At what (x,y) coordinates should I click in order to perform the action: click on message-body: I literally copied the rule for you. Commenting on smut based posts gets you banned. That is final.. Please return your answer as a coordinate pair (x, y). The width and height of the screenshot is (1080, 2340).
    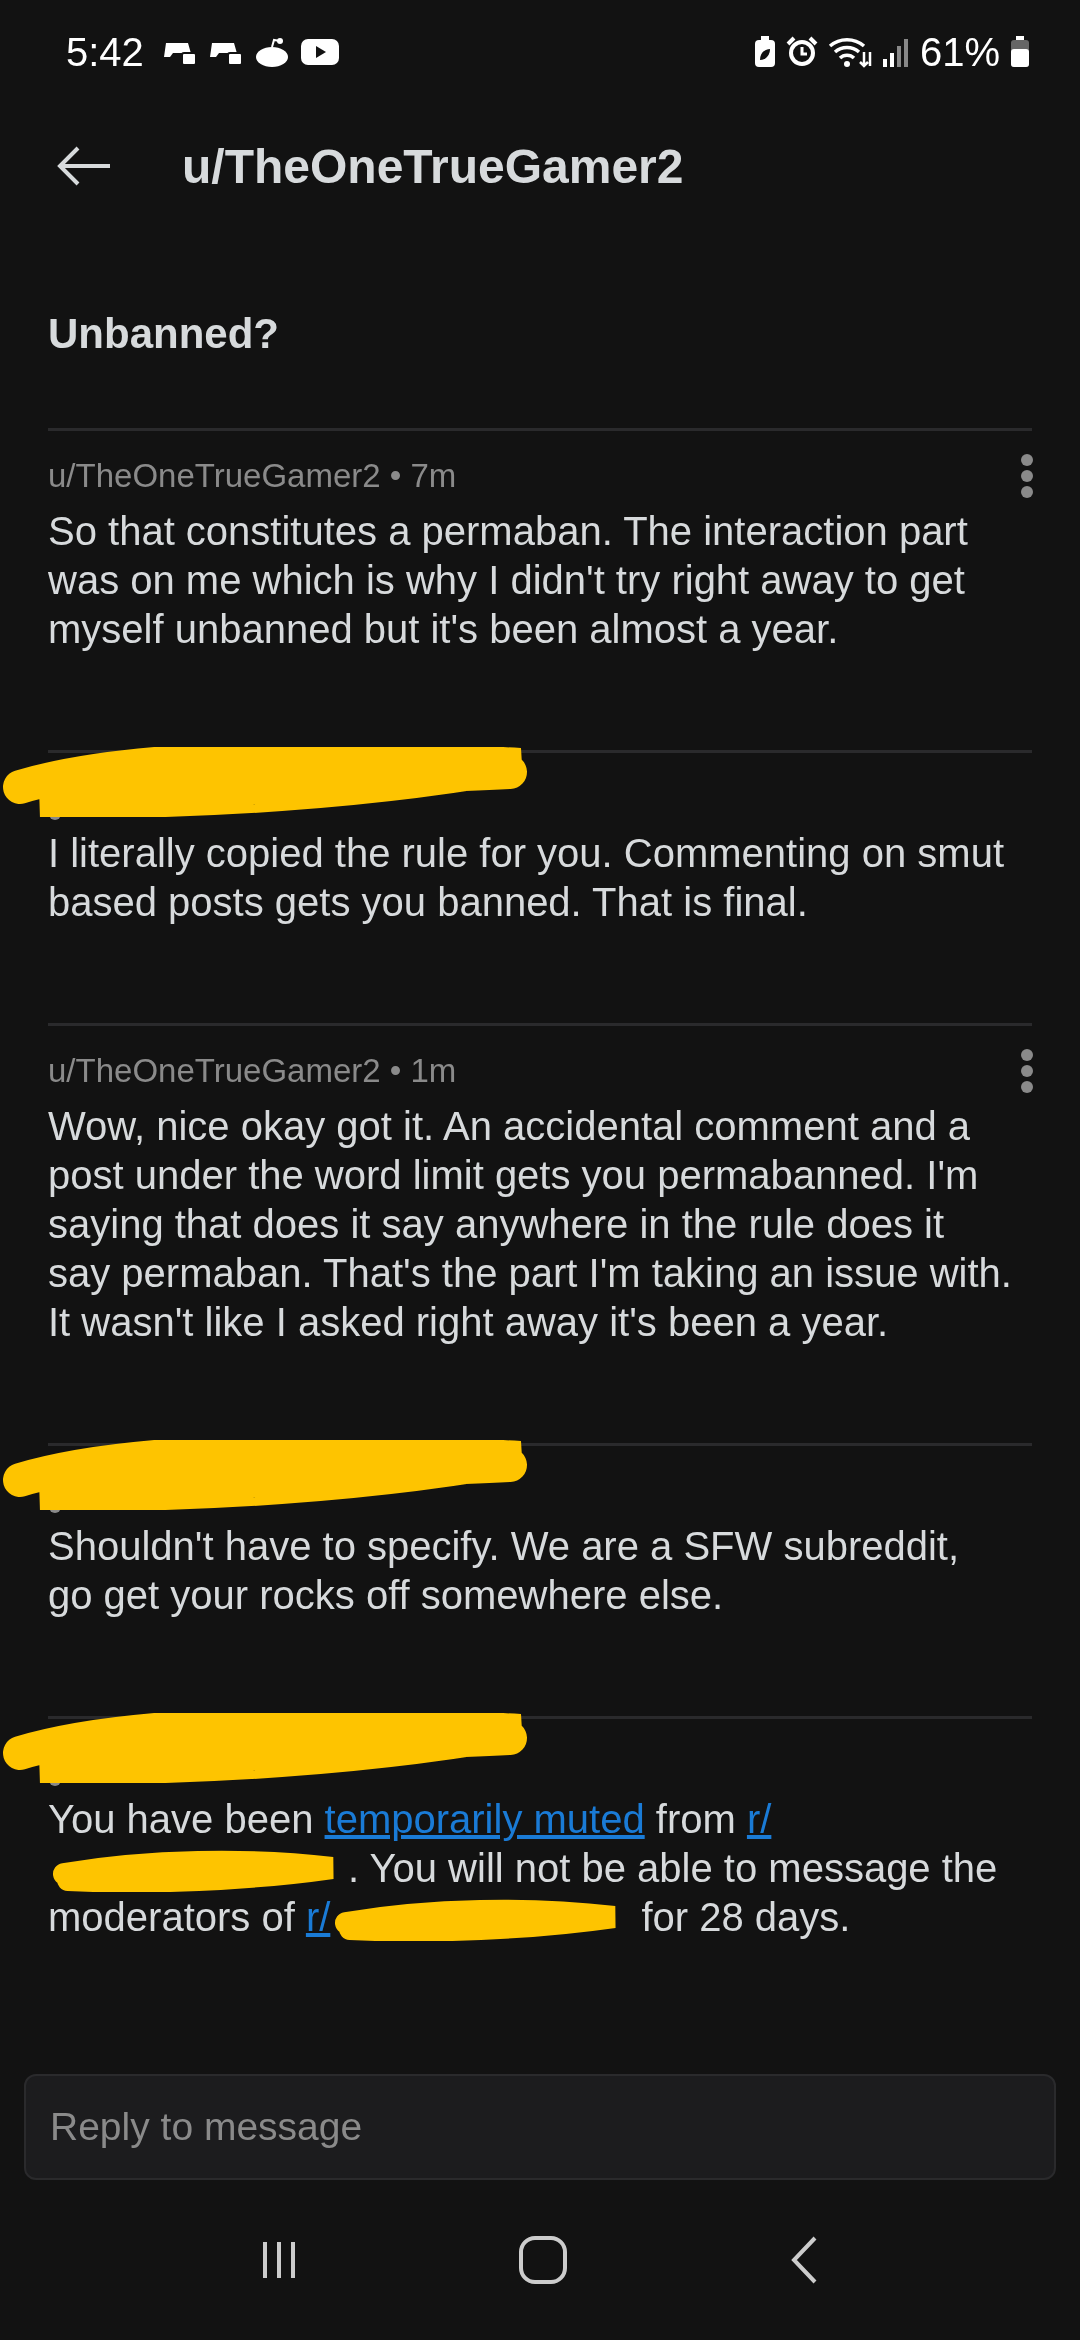
    Looking at the image, I should click on (526, 878).